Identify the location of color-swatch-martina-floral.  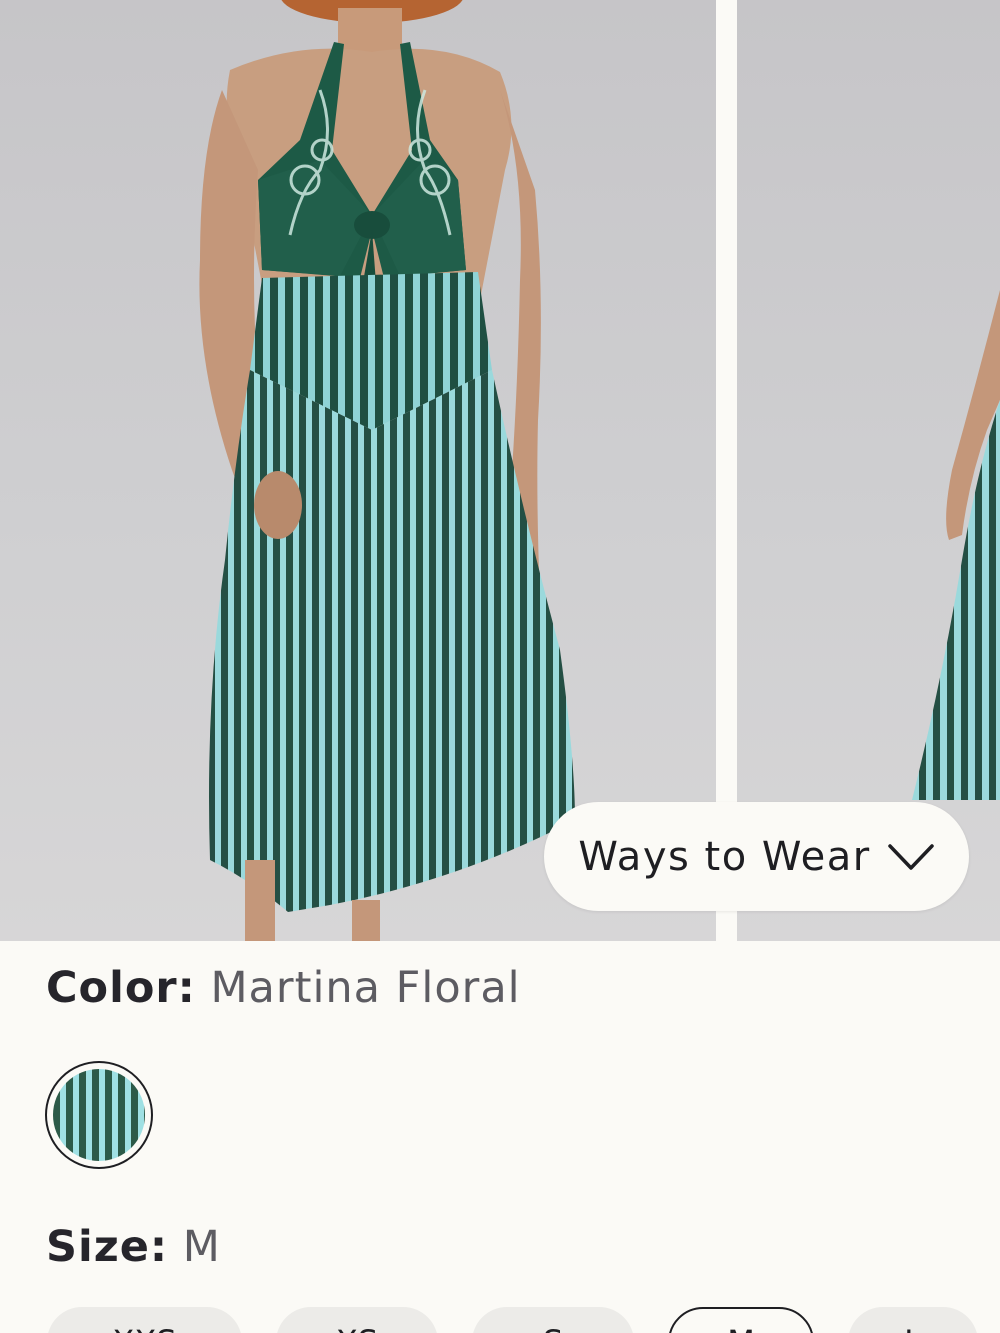
(99, 1115).